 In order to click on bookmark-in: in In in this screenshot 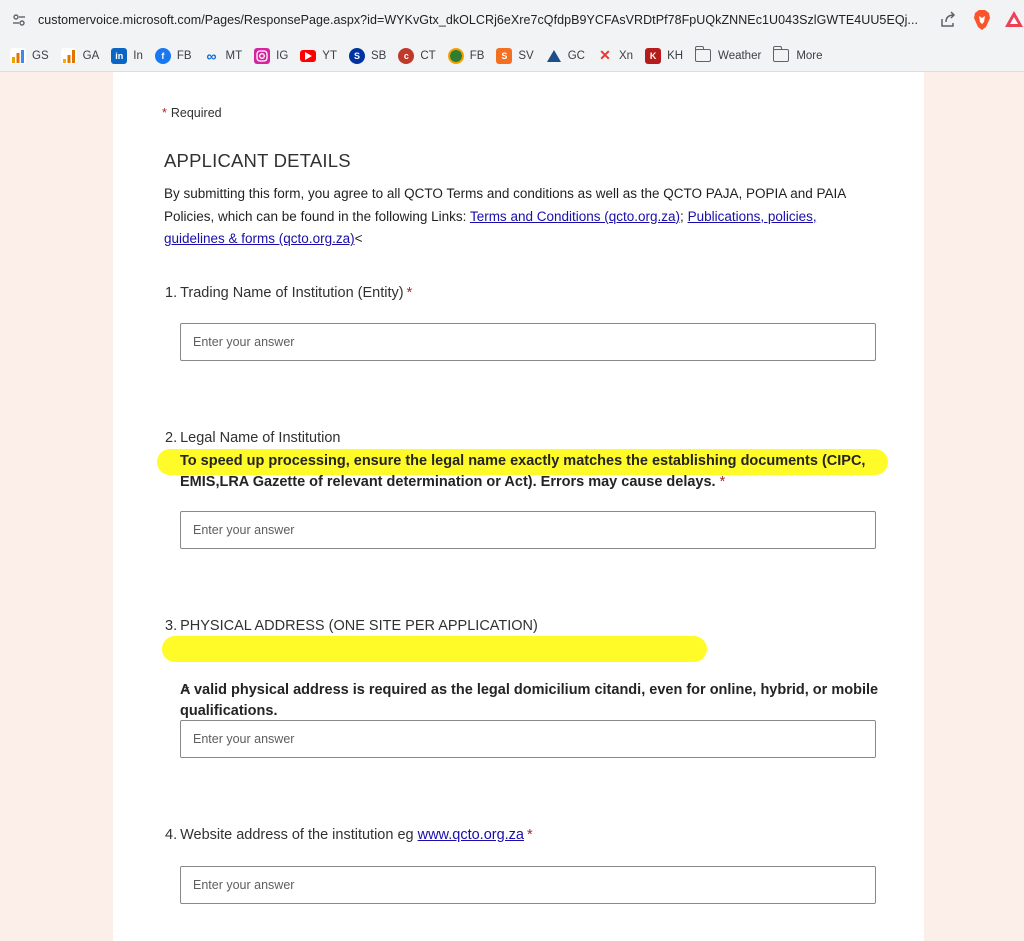, I will do `click(127, 56)`.